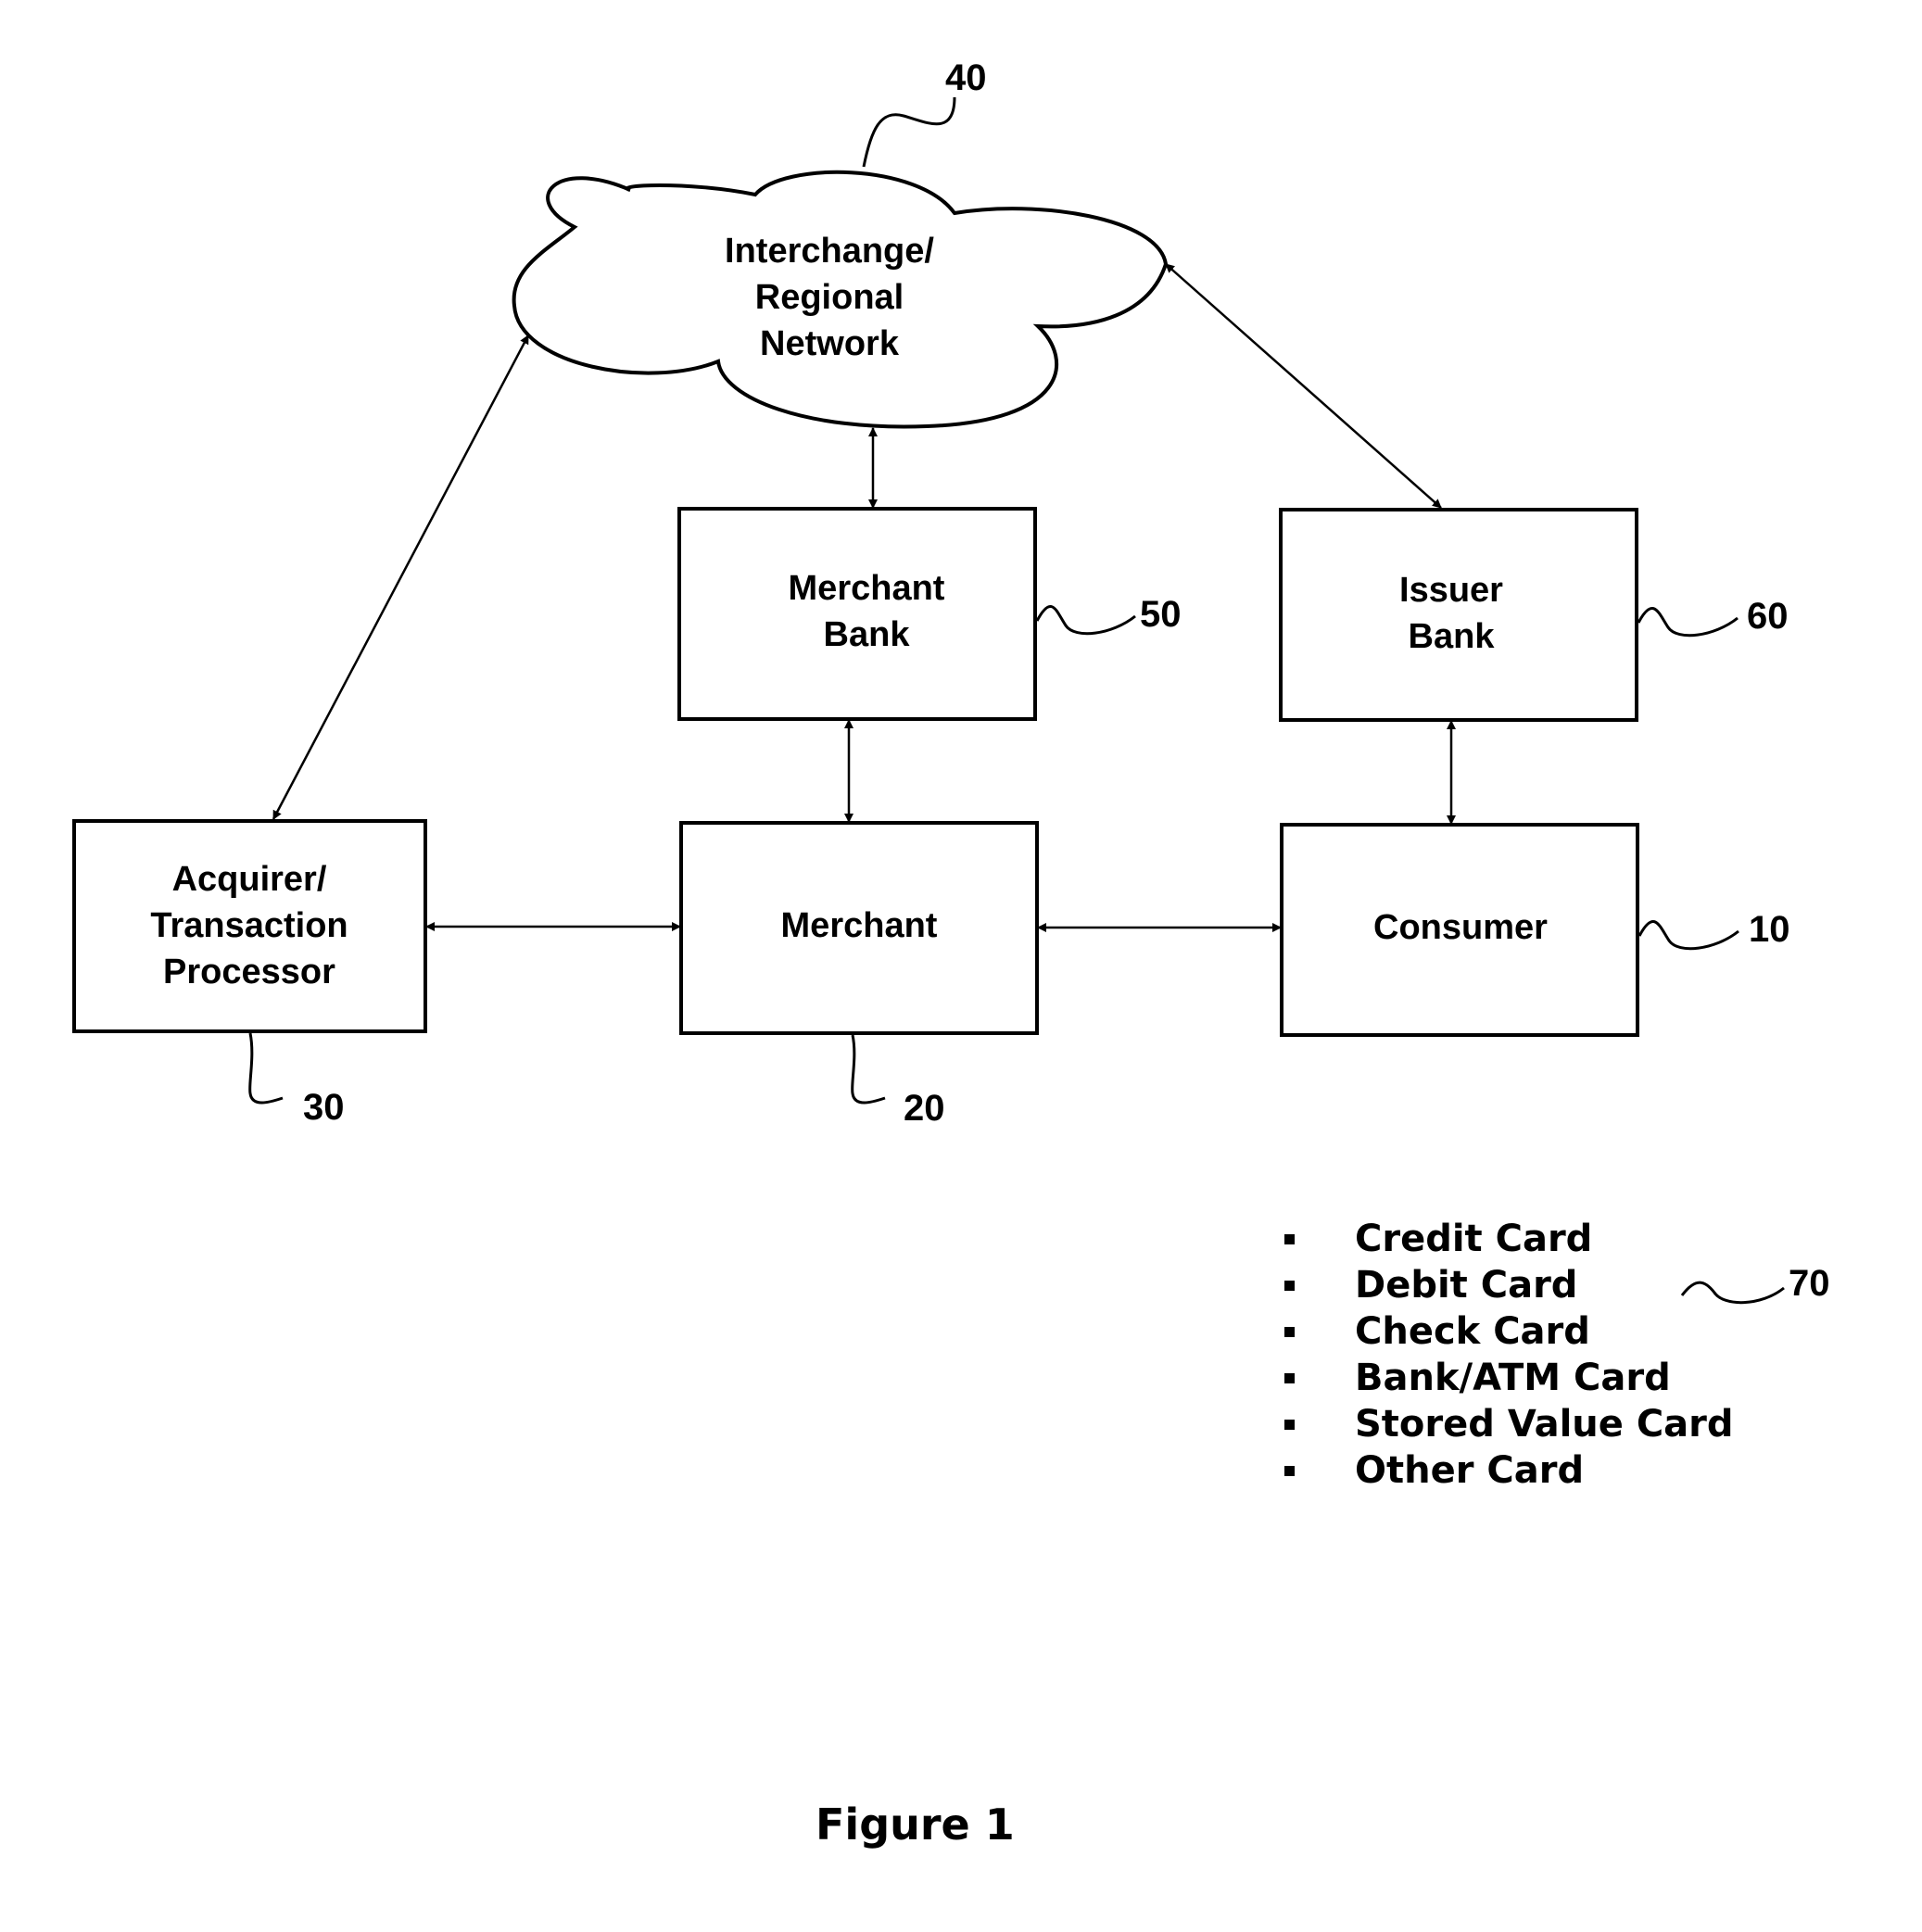  I want to click on consumer-ref-number: 10, so click(1769, 930).